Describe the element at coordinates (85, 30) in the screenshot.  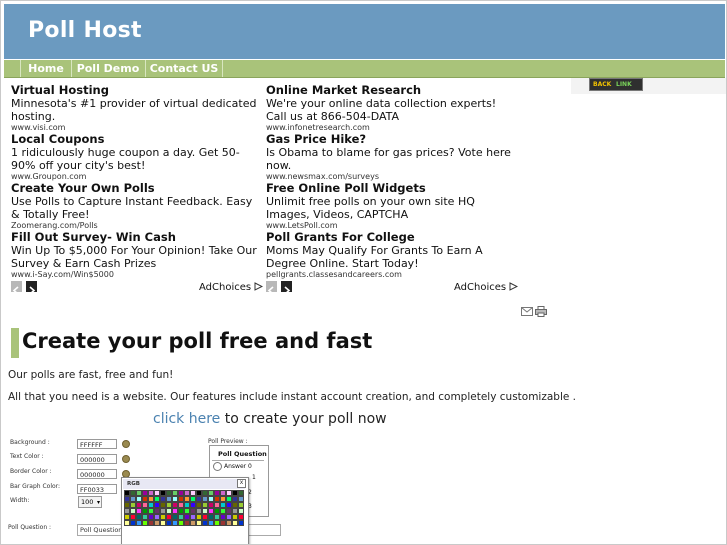
I see `site-title: Poll Host` at that location.